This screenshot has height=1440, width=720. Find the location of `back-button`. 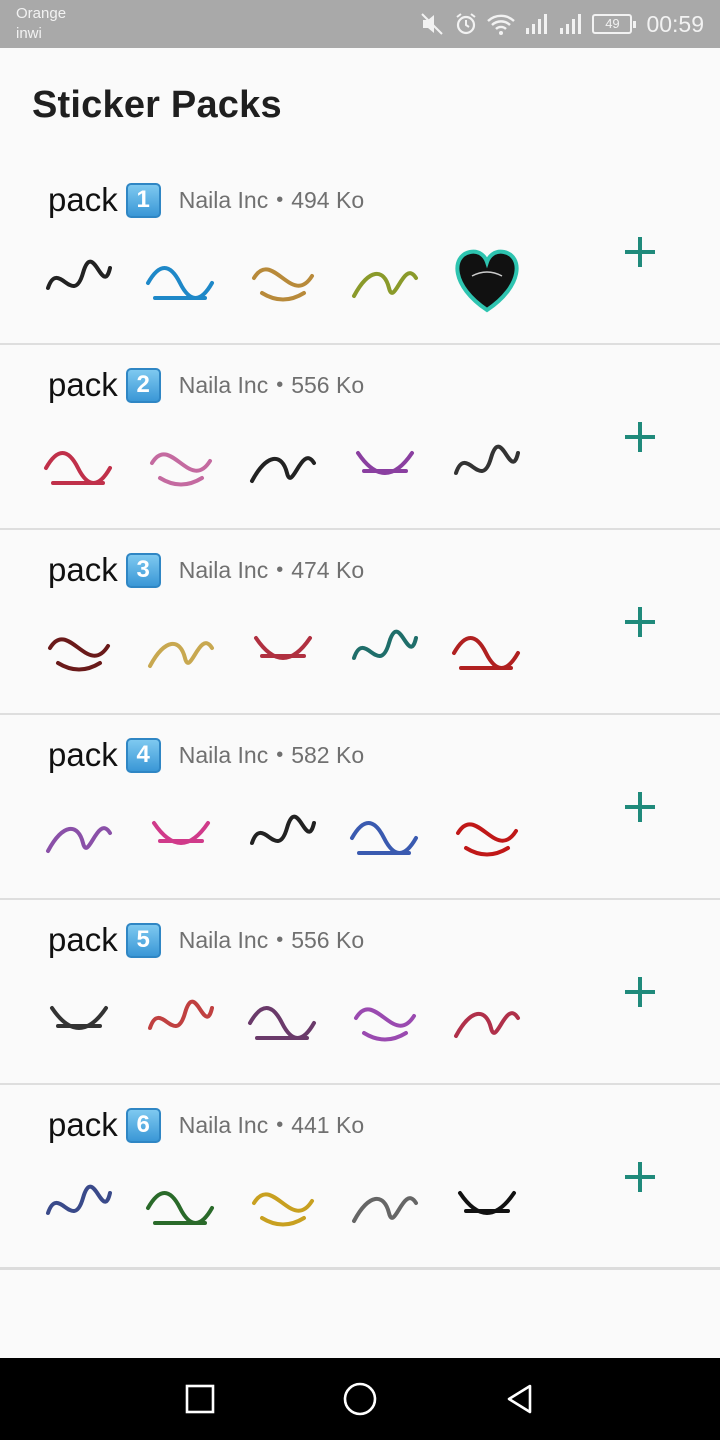

back-button is located at coordinates (520, 1399).